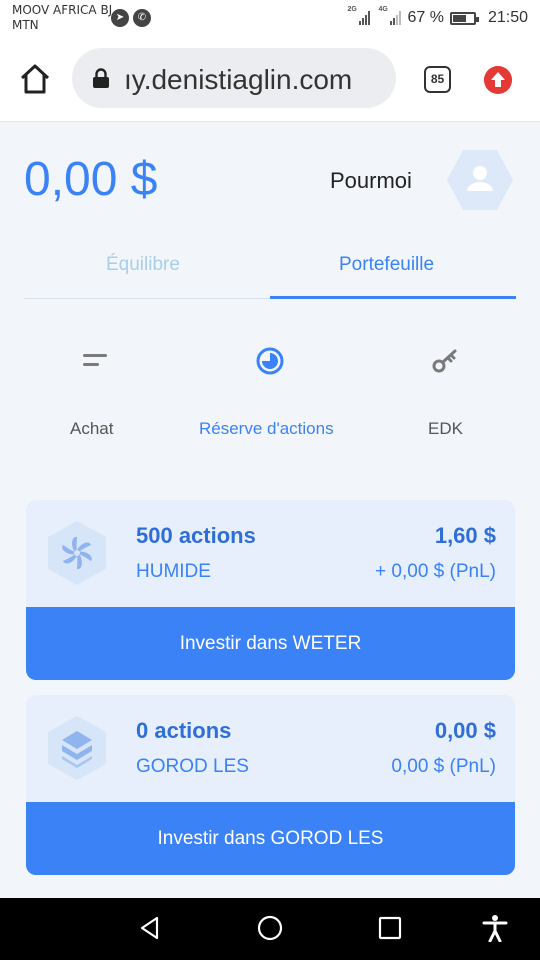 The height and width of the screenshot is (960, 540). Describe the element at coordinates (390, 928) in the screenshot. I see `recents-icon` at that location.